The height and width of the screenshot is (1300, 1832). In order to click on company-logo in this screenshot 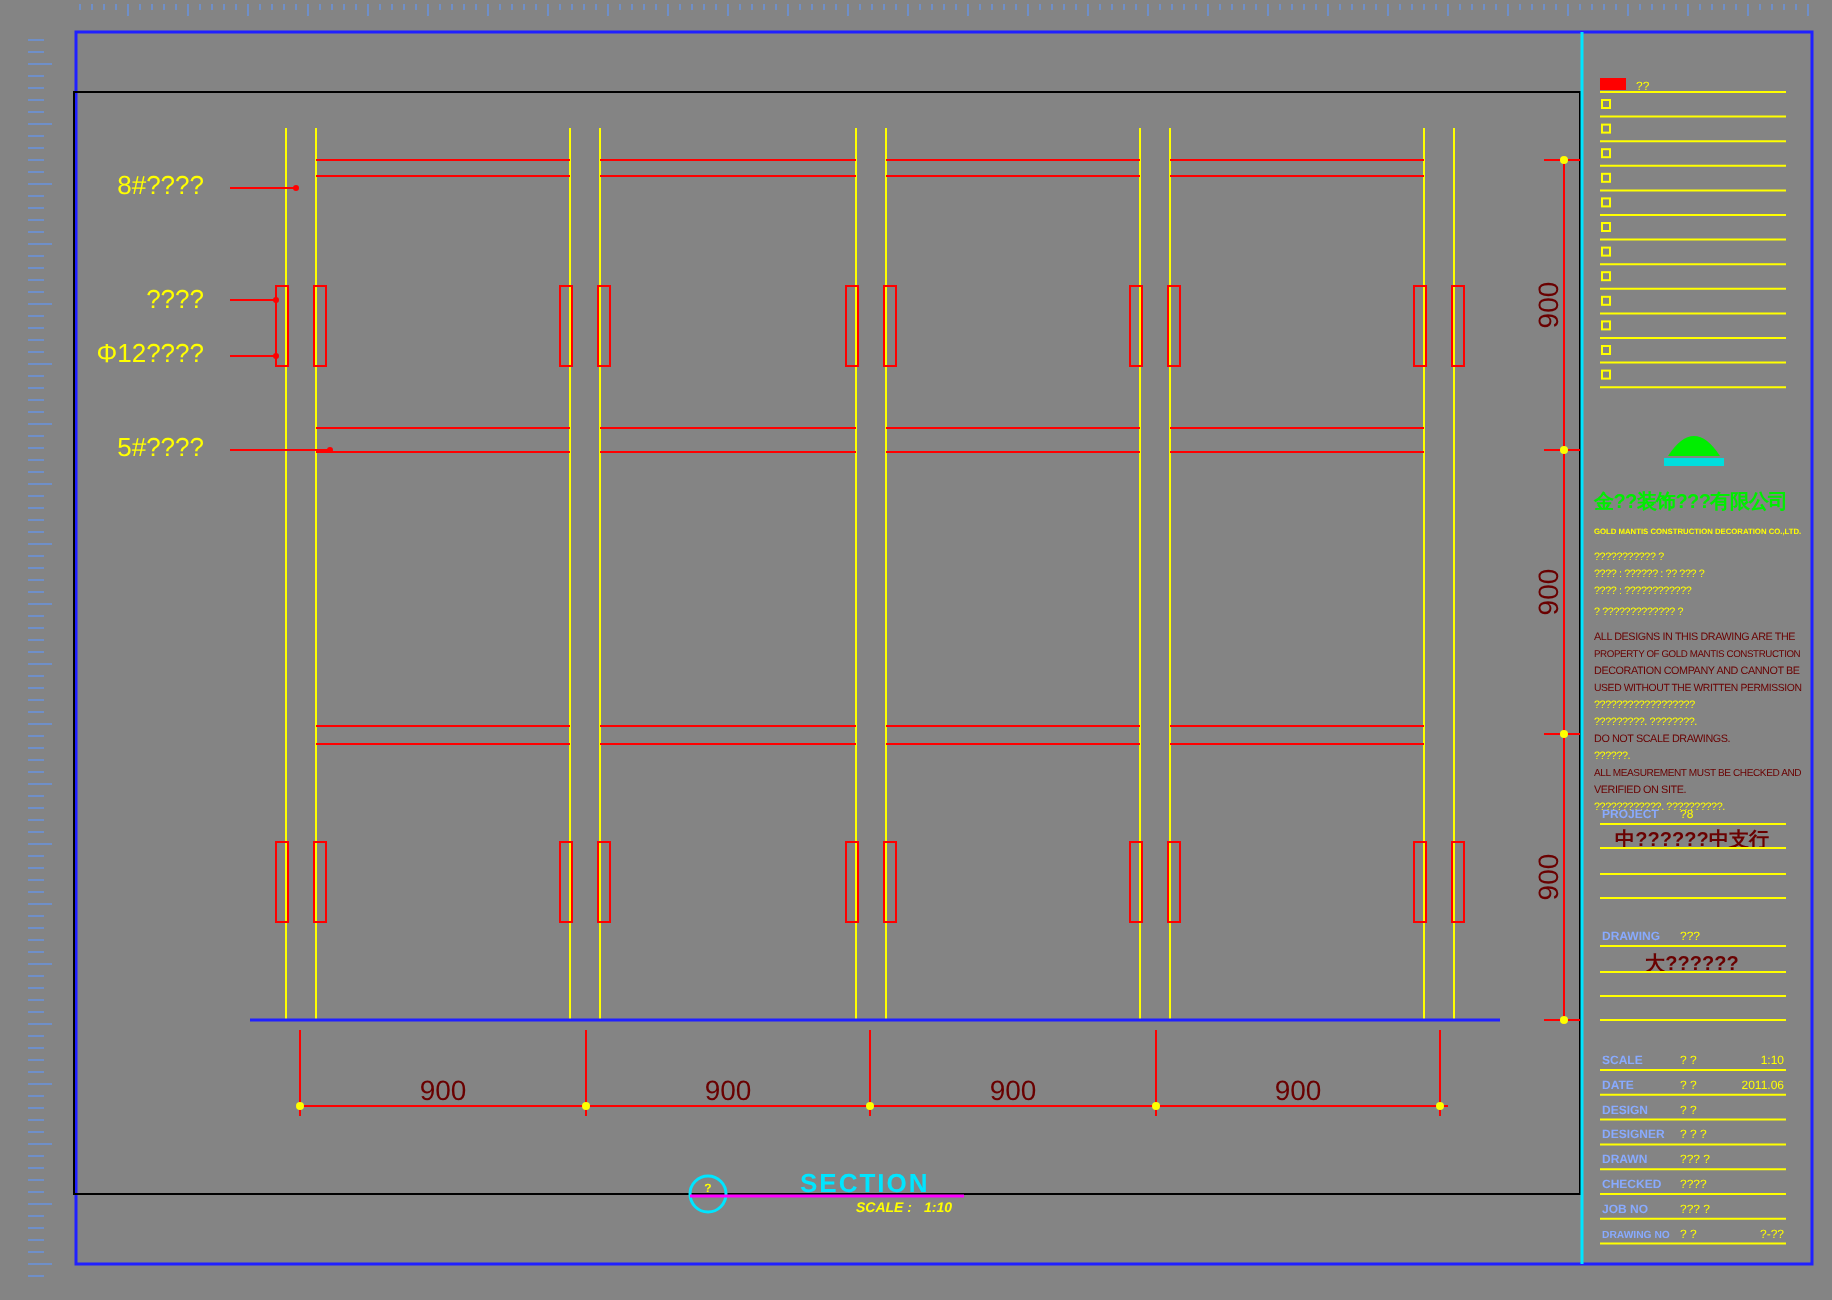, I will do `click(1694, 451)`.